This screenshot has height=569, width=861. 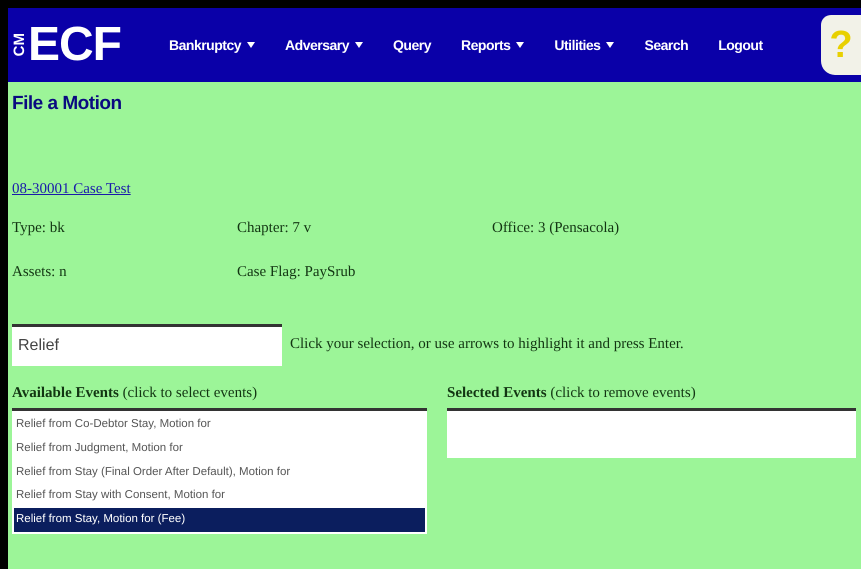 What do you see at coordinates (651, 433) in the screenshot?
I see `selected-events-list` at bounding box center [651, 433].